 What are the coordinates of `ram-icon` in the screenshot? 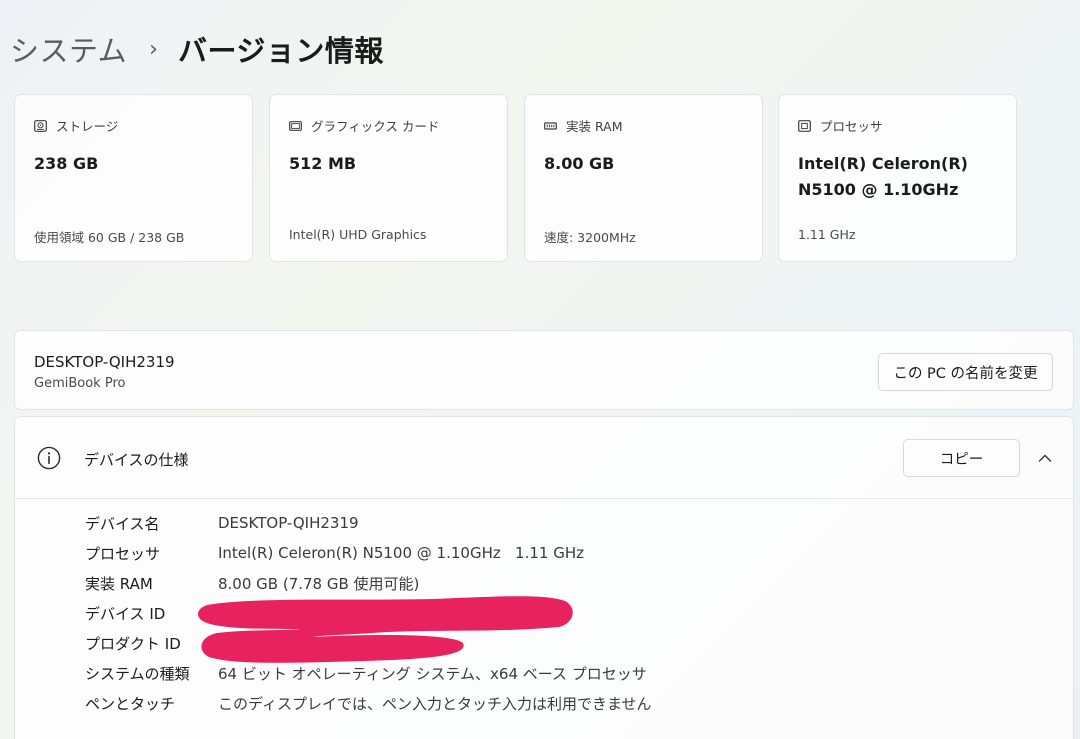 It's located at (550, 125).